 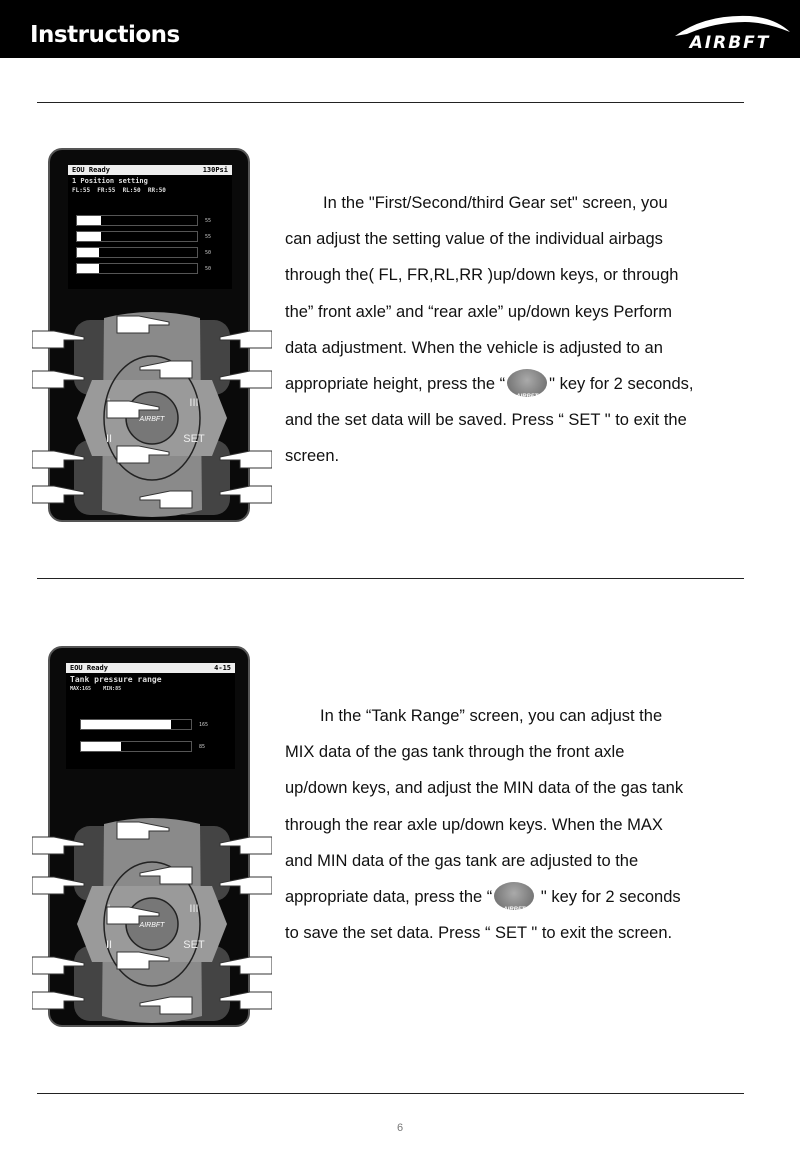 I want to click on screen-values: MAX:165 MIN:85, so click(x=96, y=689).